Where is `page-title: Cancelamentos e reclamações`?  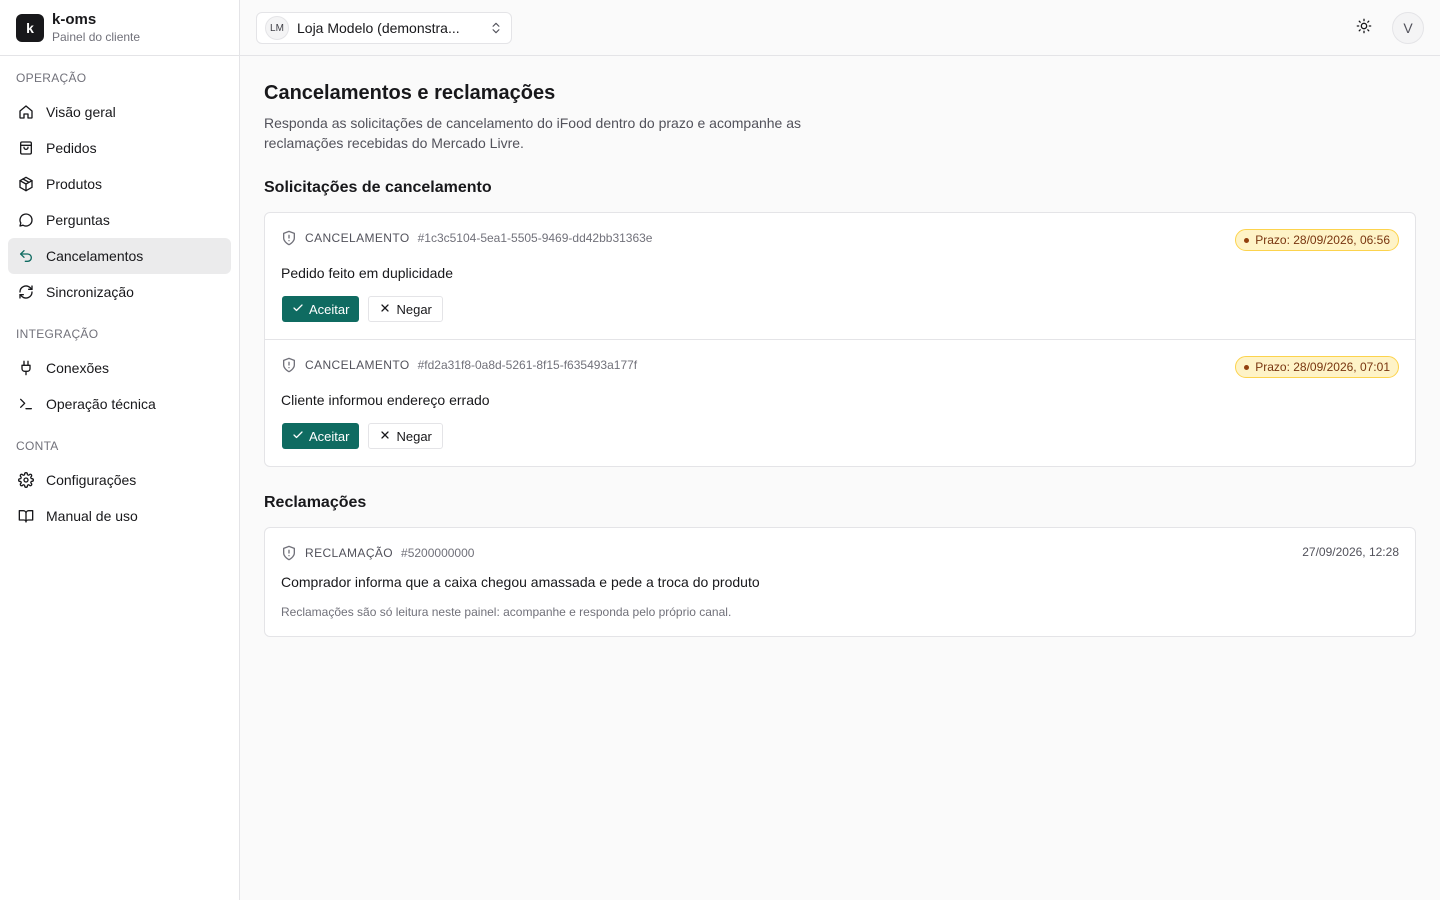 page-title: Cancelamentos e reclamações is located at coordinates (410, 93).